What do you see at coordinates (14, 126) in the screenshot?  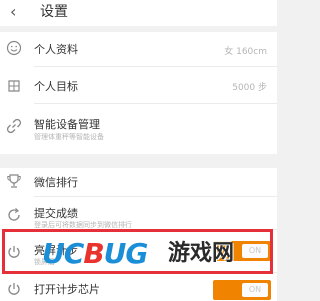 I see `link-icon` at bounding box center [14, 126].